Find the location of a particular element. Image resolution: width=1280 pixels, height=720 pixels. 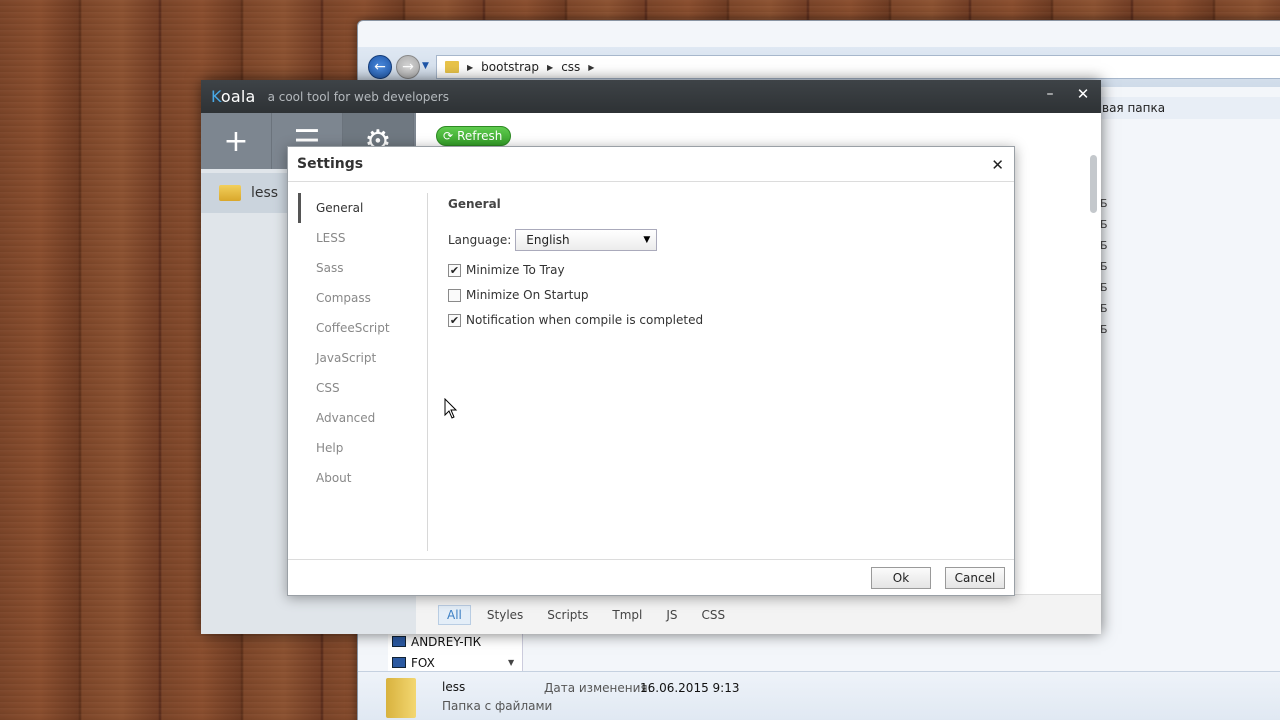

filter-tmpl: Tmpl is located at coordinates (627, 615).